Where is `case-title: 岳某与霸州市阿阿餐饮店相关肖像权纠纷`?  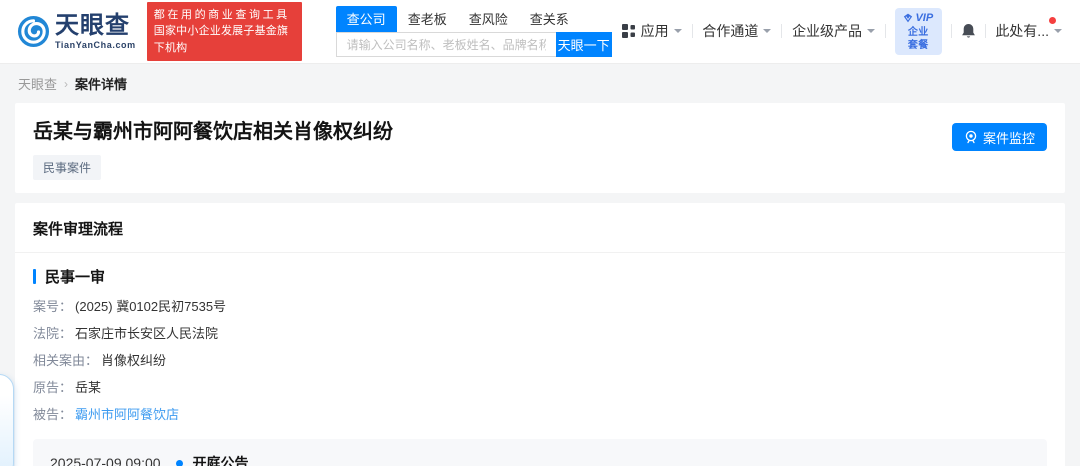
case-title: 岳某与霸州市阿阿餐饮店相关肖像权纠纷 is located at coordinates (213, 132).